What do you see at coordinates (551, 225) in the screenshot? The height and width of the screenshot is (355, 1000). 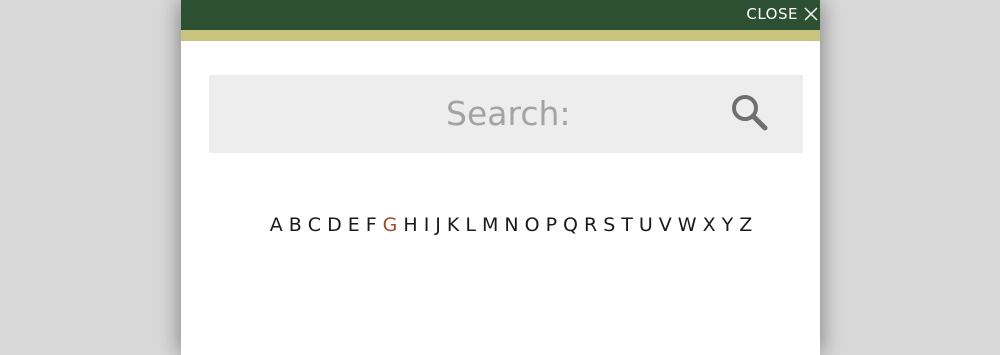 I see `letter-link-p: P` at bounding box center [551, 225].